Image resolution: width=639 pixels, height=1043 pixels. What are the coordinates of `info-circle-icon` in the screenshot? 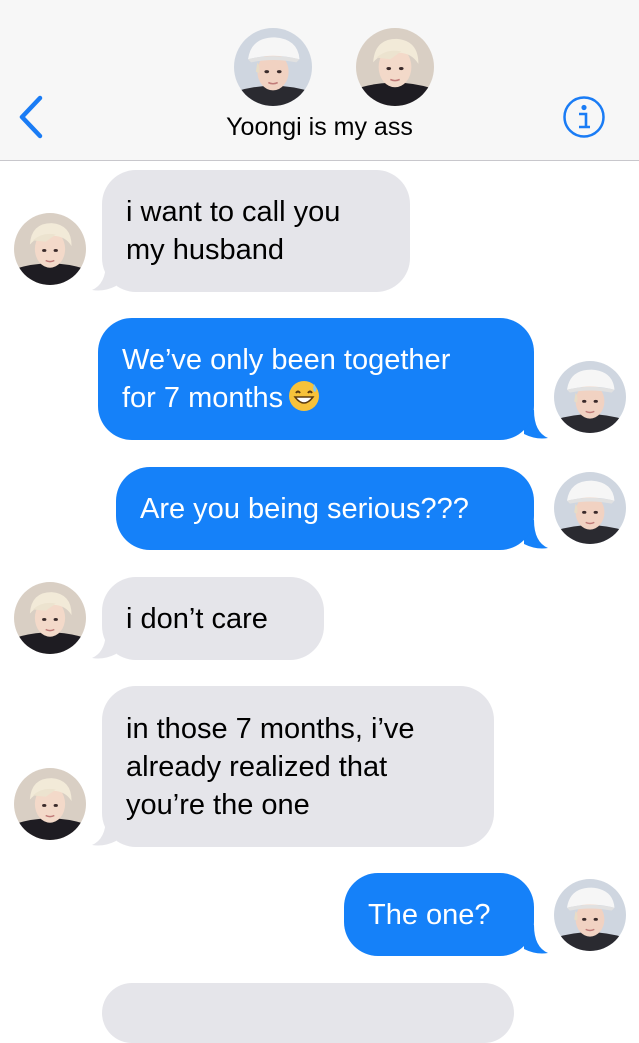 It's located at (584, 117).